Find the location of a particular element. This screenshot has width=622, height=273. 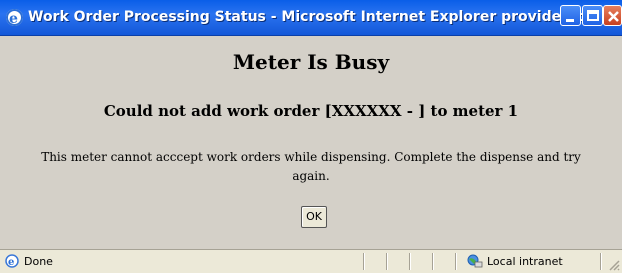

minimize-button is located at coordinates (570, 15).